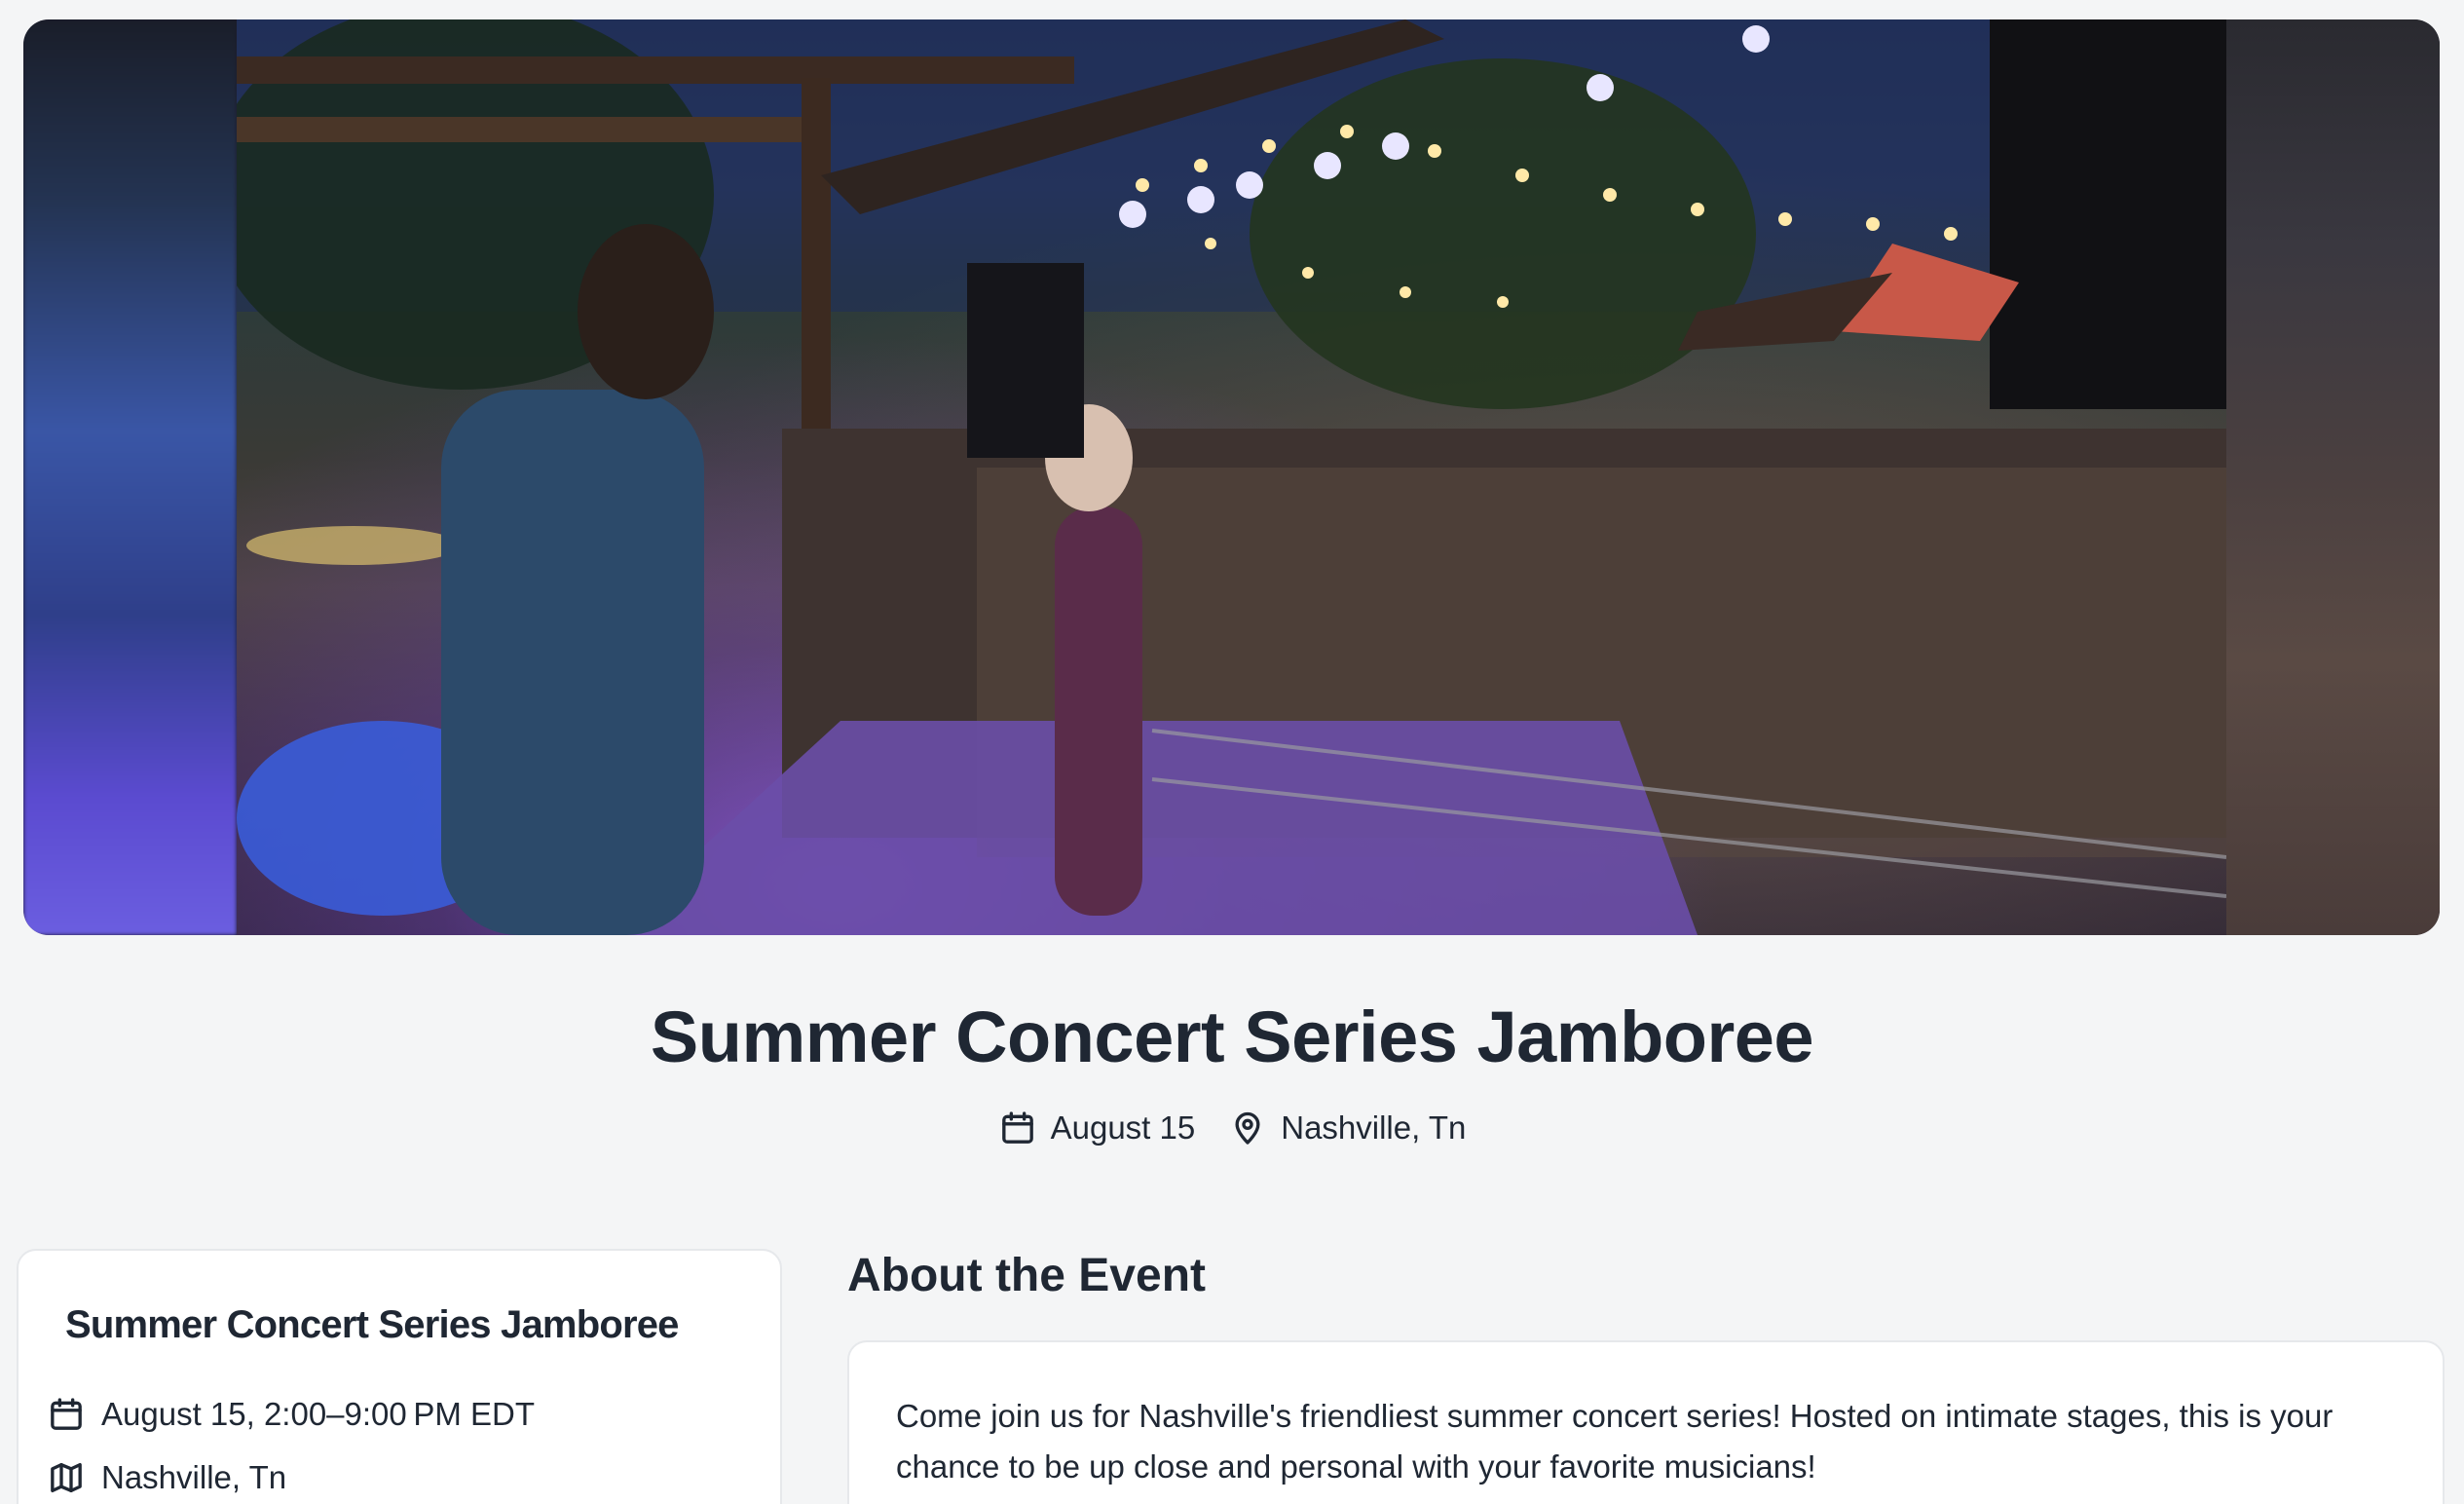 The height and width of the screenshot is (1504, 2464). I want to click on event-date: August 15, so click(1097, 1128).